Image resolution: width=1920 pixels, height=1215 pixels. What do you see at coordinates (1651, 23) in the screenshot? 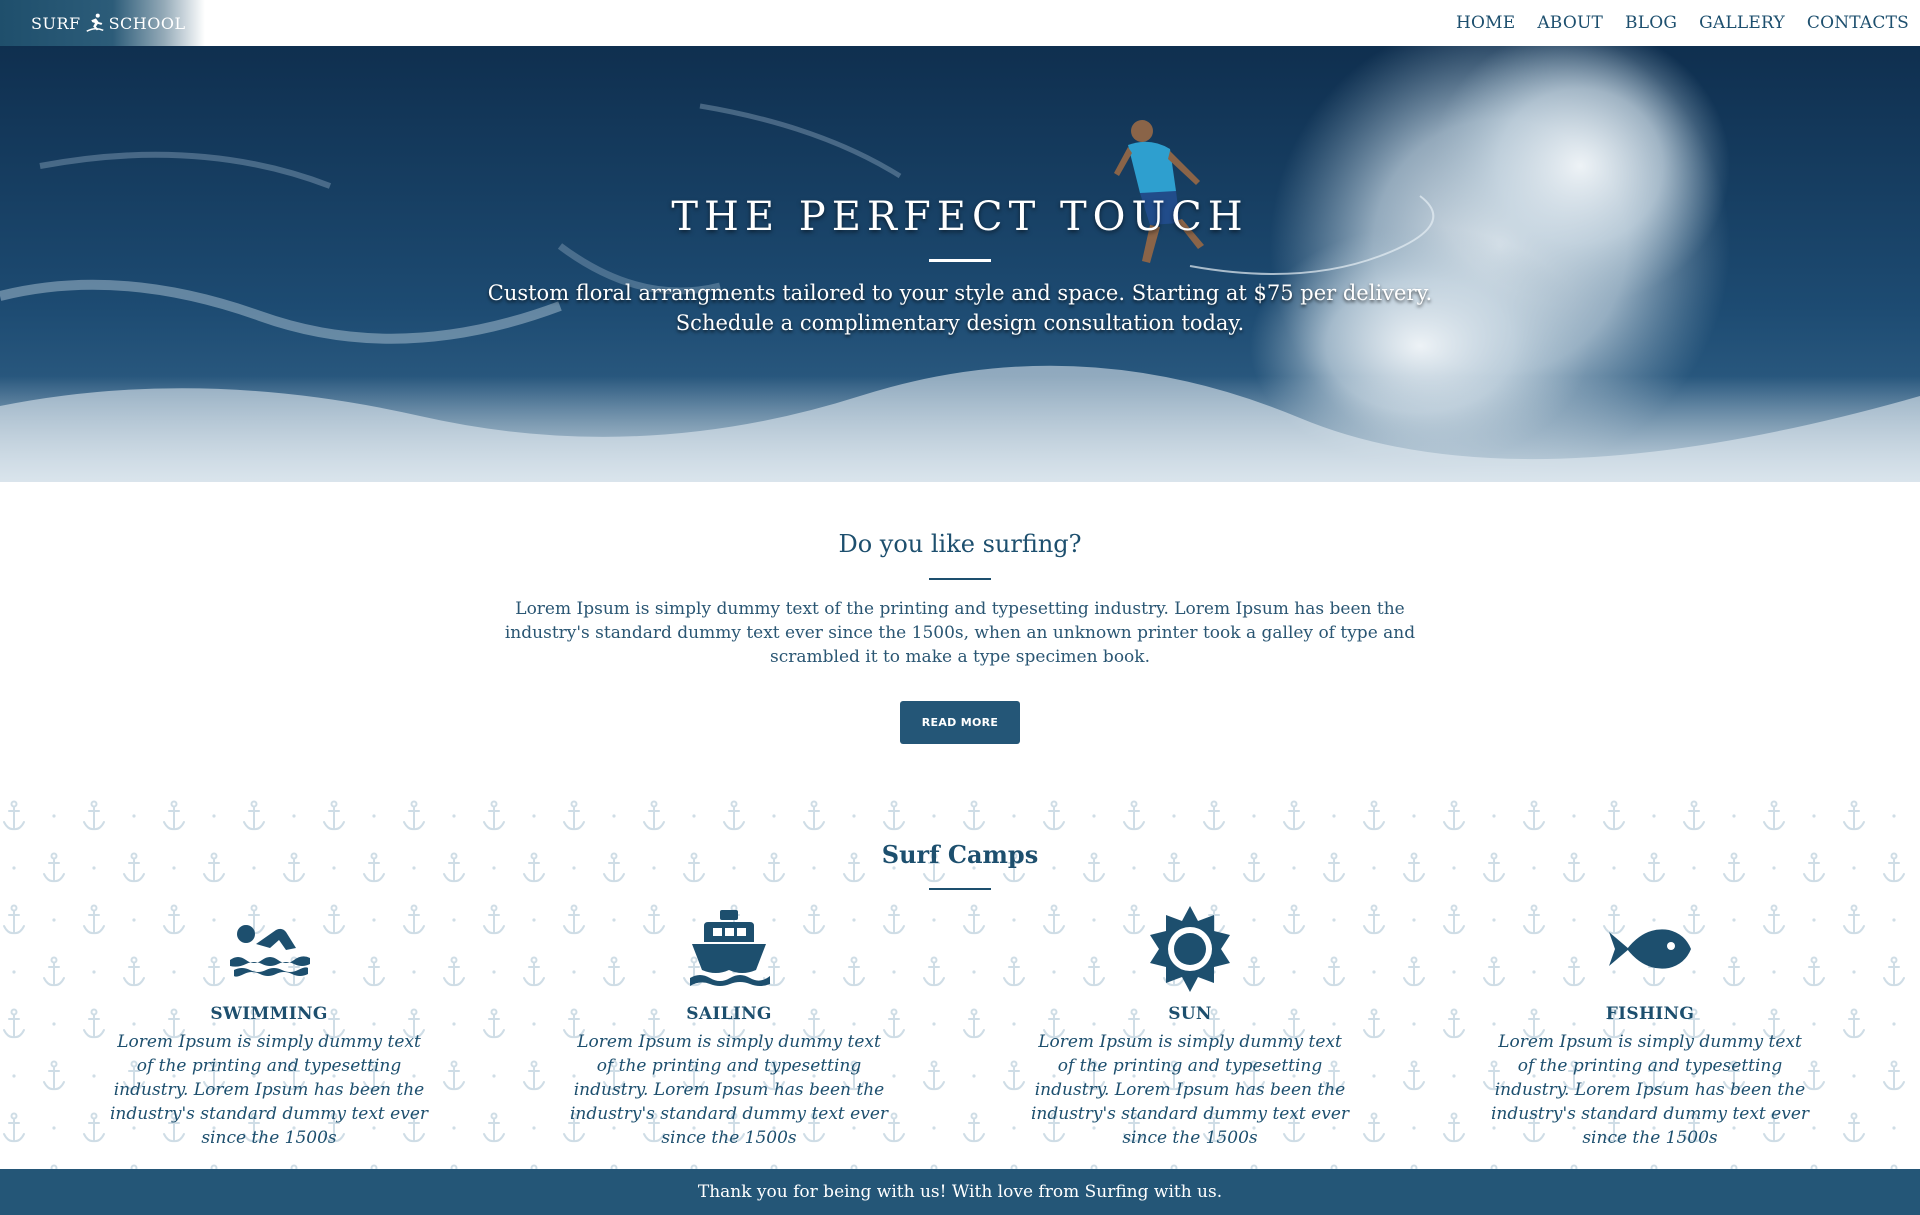
I see `nav-blog: BLOG` at bounding box center [1651, 23].